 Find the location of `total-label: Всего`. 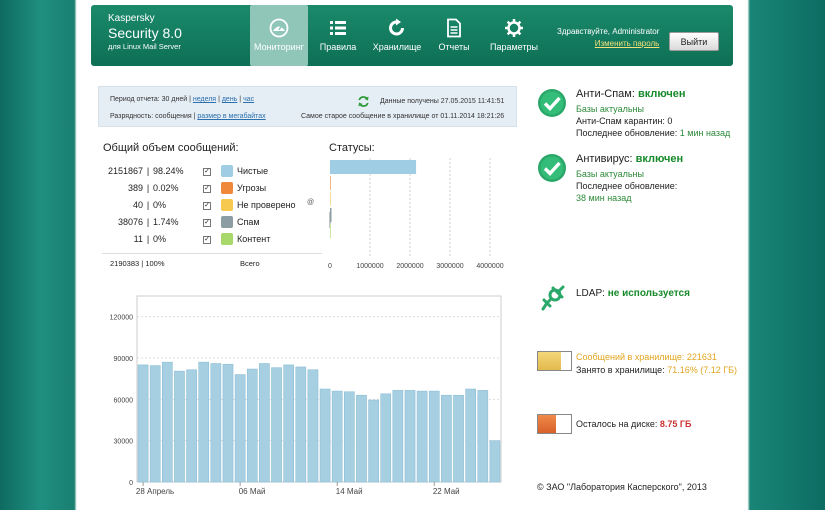

total-label: Всего is located at coordinates (250, 263).